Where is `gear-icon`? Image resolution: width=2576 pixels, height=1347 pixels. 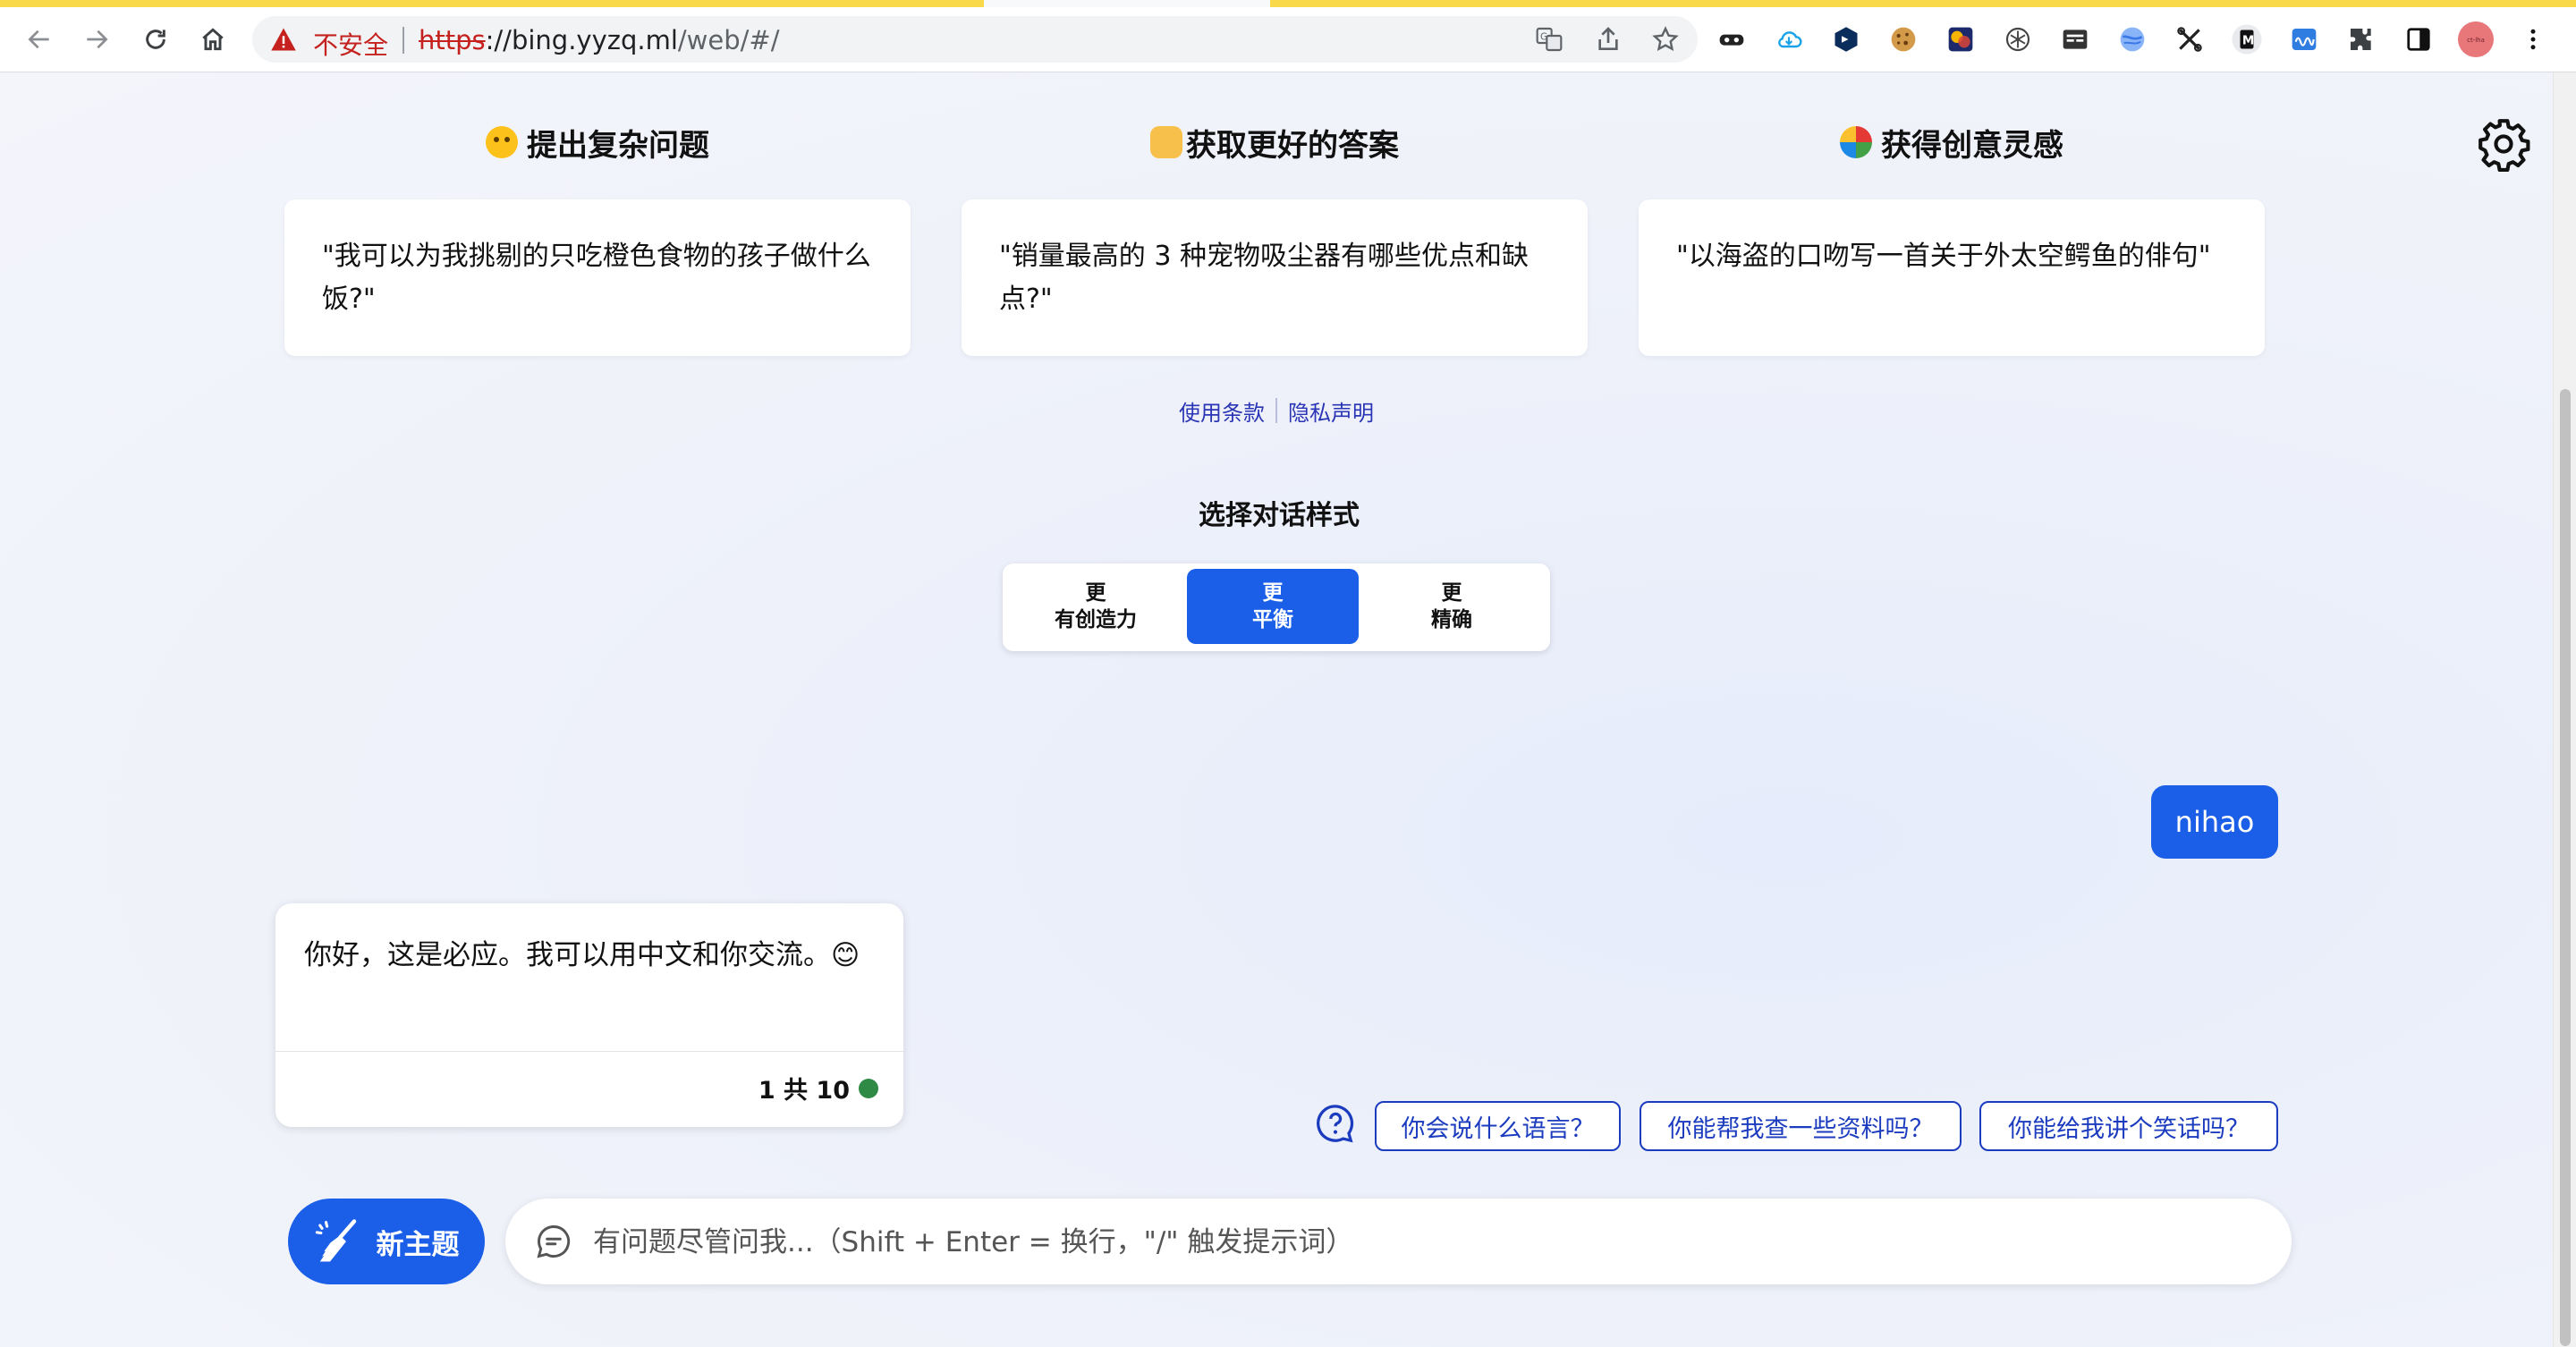
gear-icon is located at coordinates (2503, 144).